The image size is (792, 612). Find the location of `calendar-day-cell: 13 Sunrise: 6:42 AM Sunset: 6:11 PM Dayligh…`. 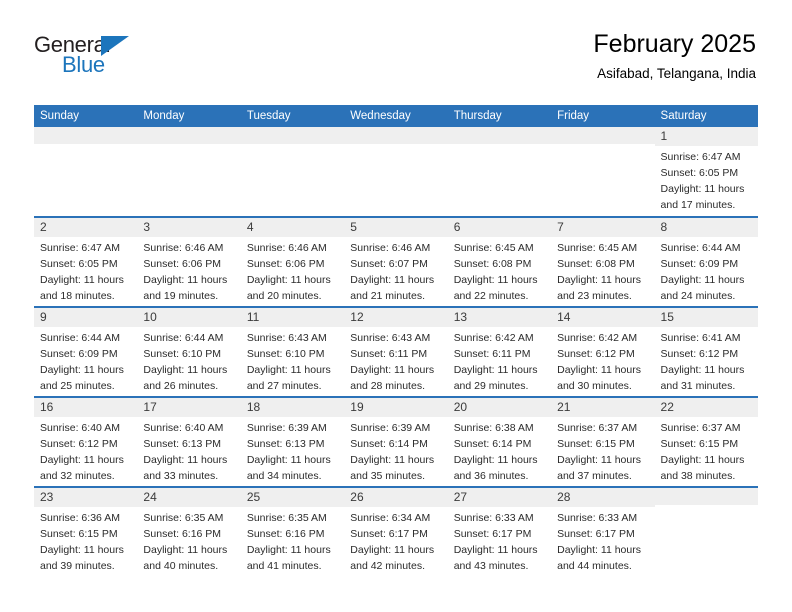

calendar-day-cell: 13 Sunrise: 6:42 AM Sunset: 6:11 PM Dayligh… is located at coordinates (499, 351).